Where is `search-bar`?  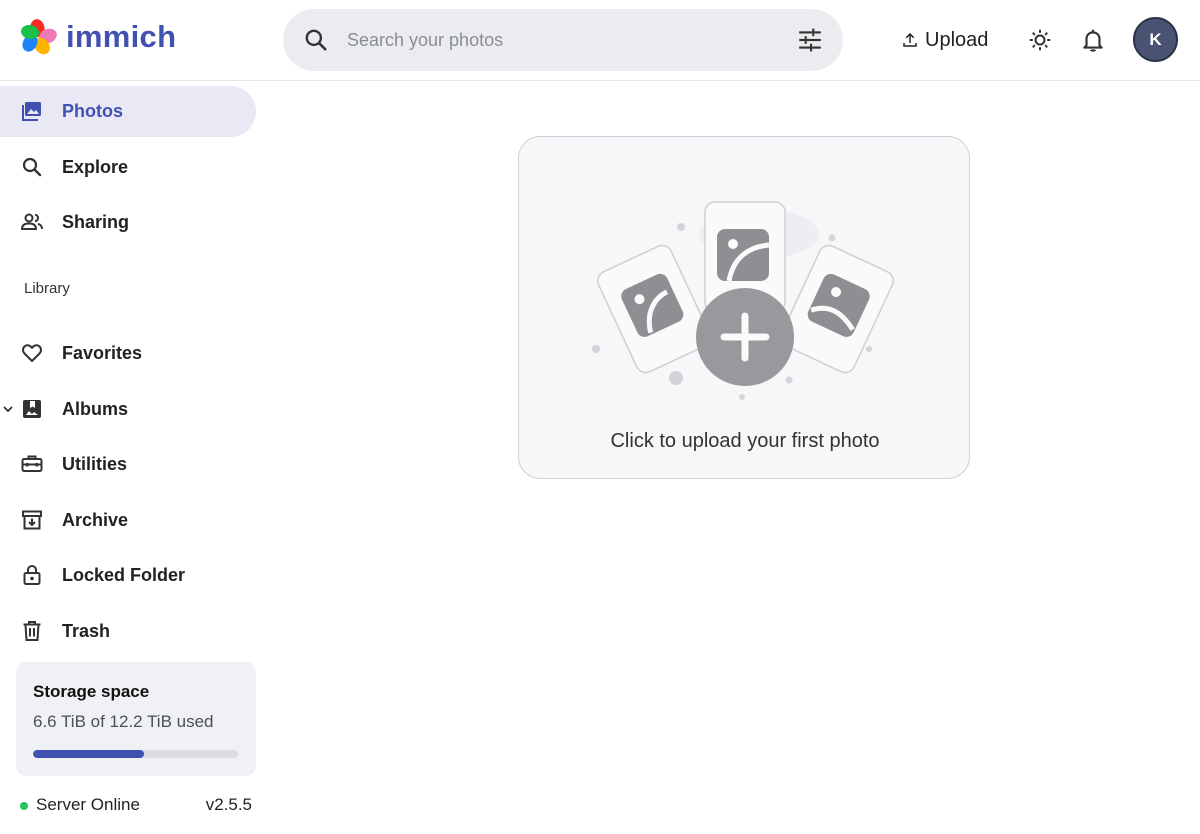
search-bar is located at coordinates (563, 40).